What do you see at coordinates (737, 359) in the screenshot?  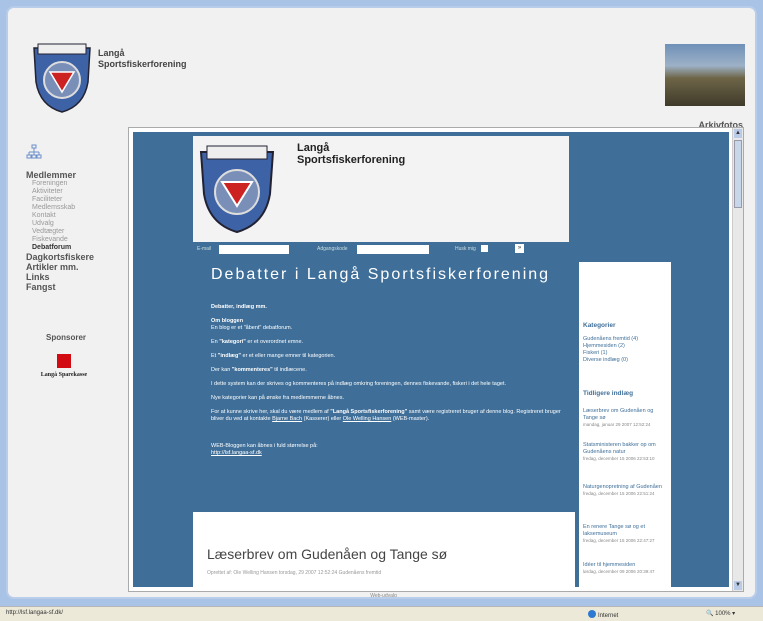 I see `frame-scrollbar: ▲ ▼` at bounding box center [737, 359].